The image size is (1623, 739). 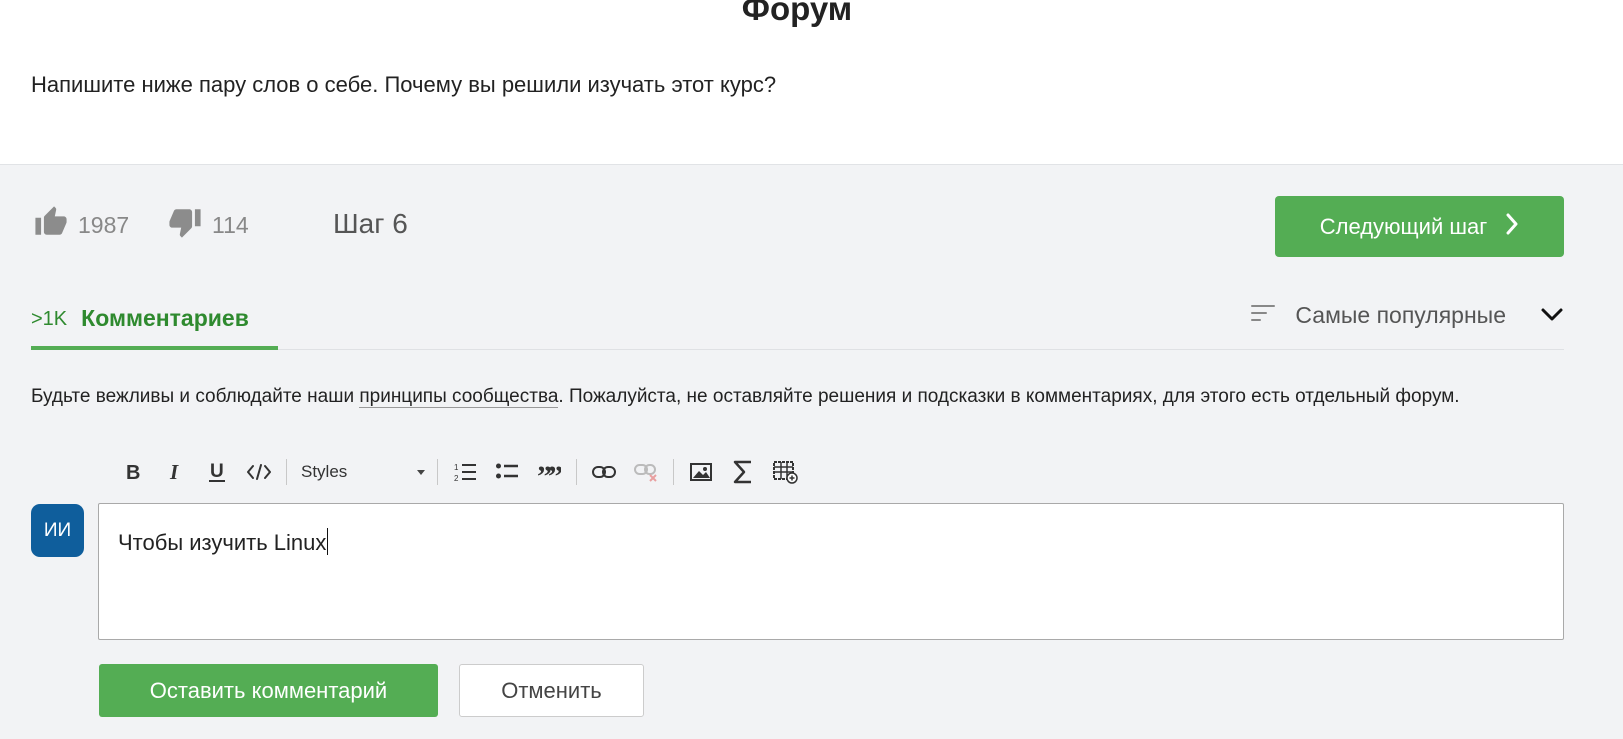 I want to click on styles-label: Styles, so click(x=324, y=471).